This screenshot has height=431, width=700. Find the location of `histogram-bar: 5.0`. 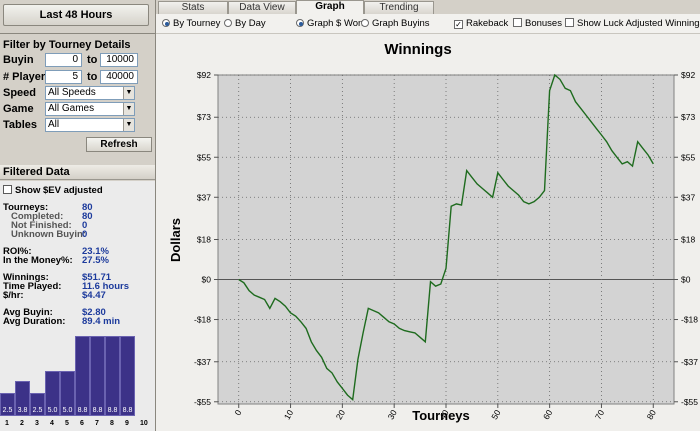

histogram-bar: 5.0 is located at coordinates (52, 393).